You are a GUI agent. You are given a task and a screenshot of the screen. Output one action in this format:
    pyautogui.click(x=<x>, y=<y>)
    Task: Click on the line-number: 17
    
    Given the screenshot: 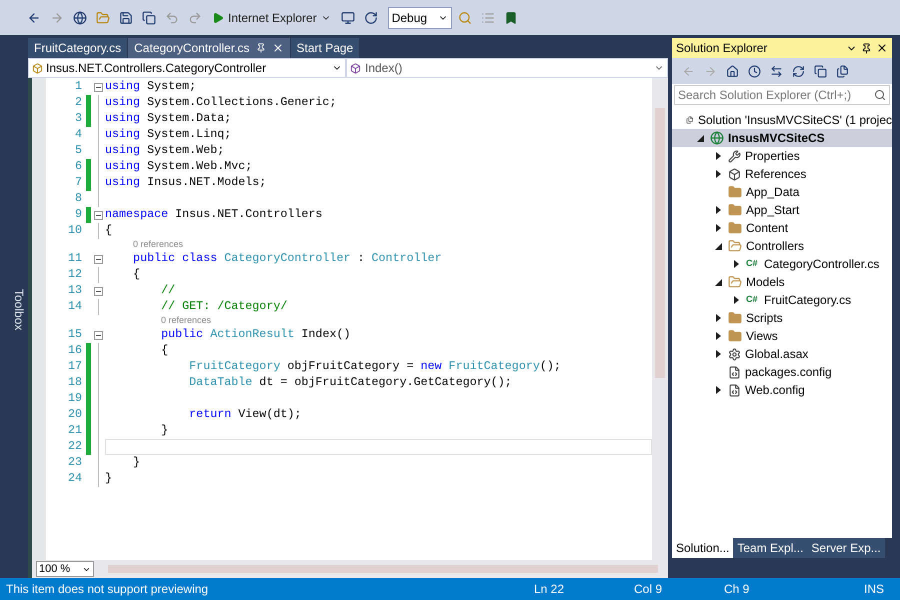 What is the action you would take?
    pyautogui.click(x=74, y=367)
    